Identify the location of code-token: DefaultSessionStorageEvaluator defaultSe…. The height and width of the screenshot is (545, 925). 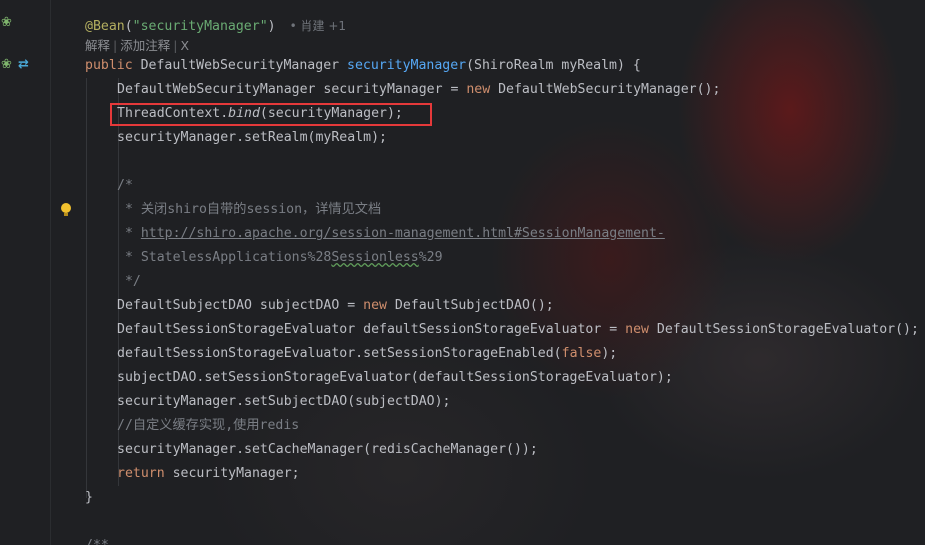
(371, 329).